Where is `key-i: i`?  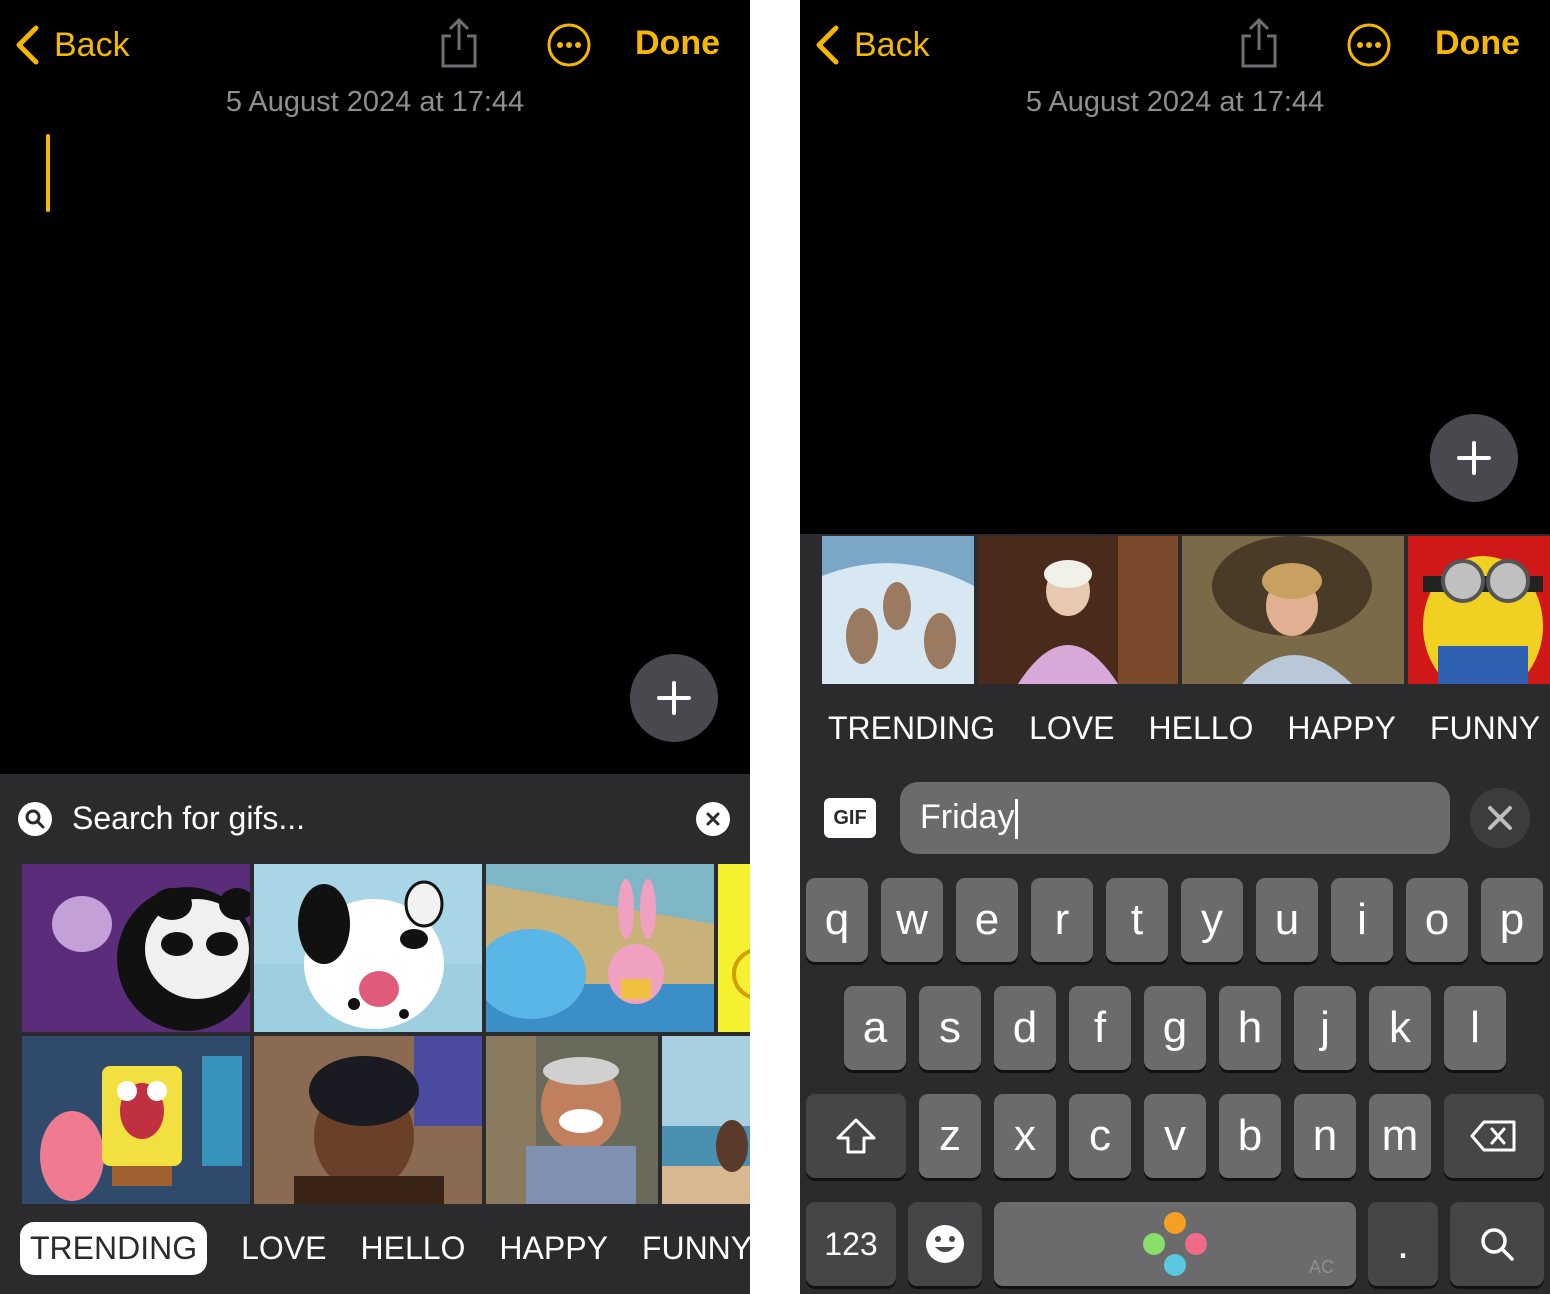
key-i: i is located at coordinates (1362, 920).